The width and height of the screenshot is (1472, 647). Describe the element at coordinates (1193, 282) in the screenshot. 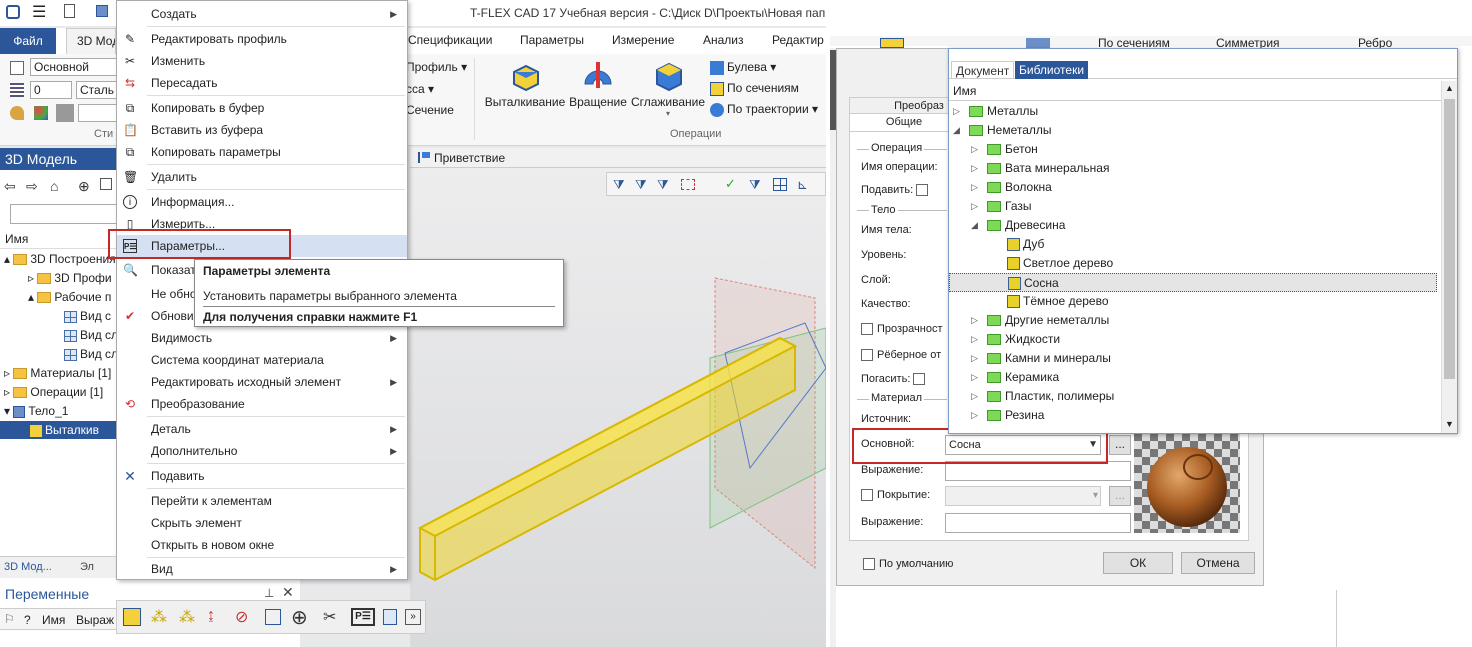

I see `lib-item-selected: Сосна` at that location.